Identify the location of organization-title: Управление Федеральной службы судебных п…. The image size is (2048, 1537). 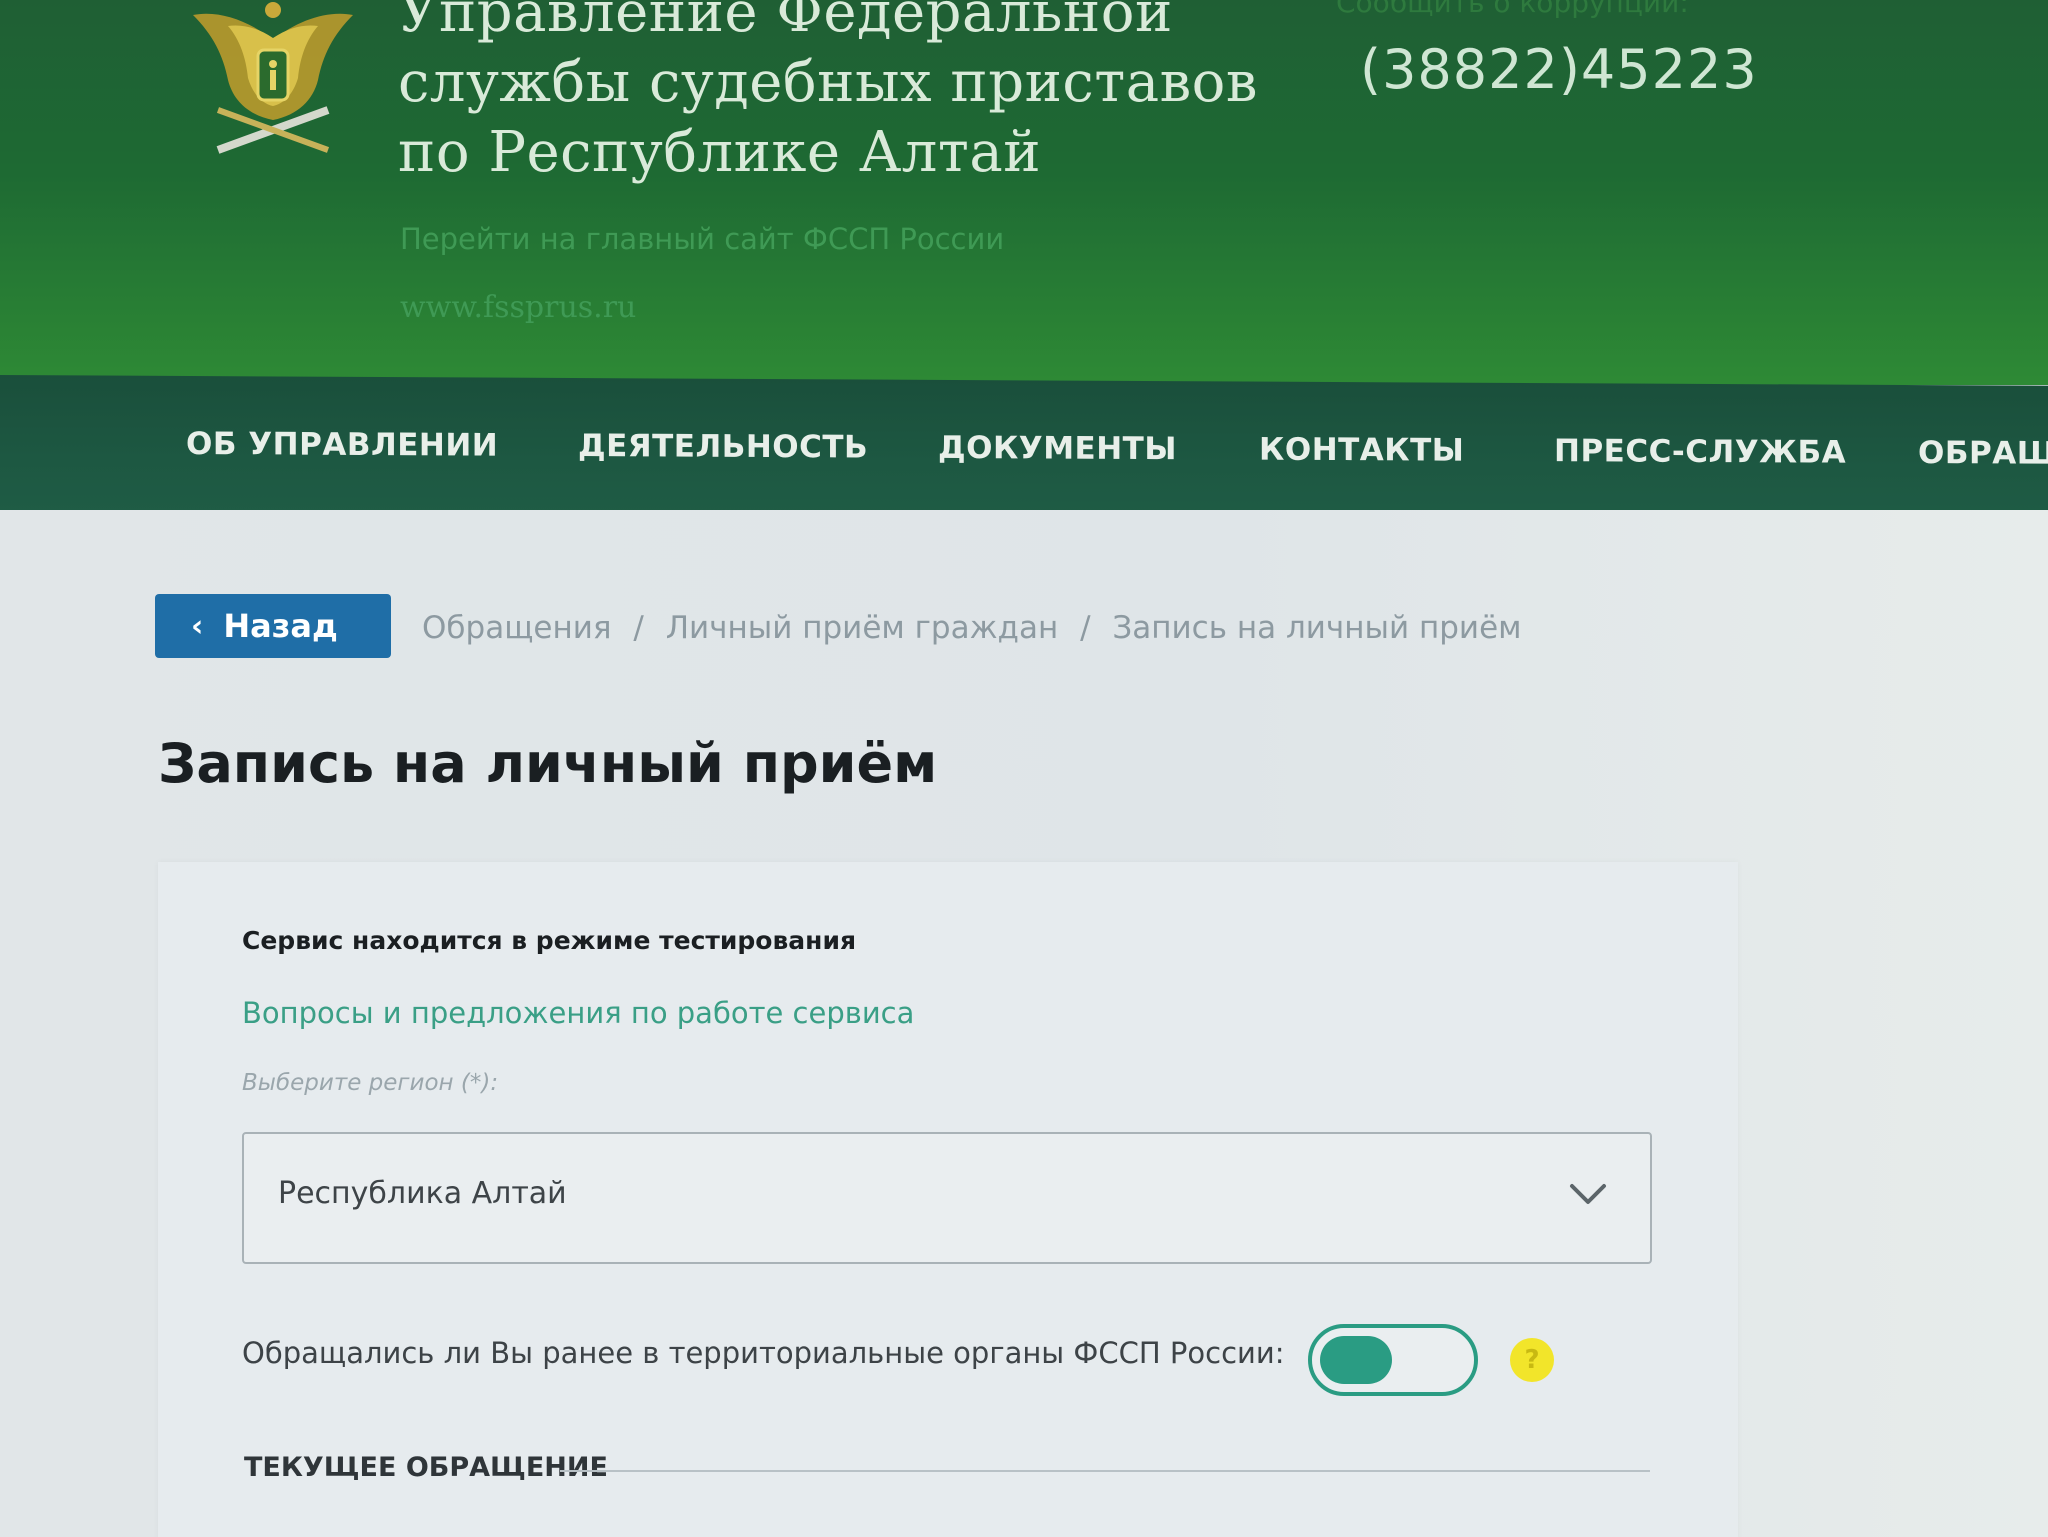
(848, 94).